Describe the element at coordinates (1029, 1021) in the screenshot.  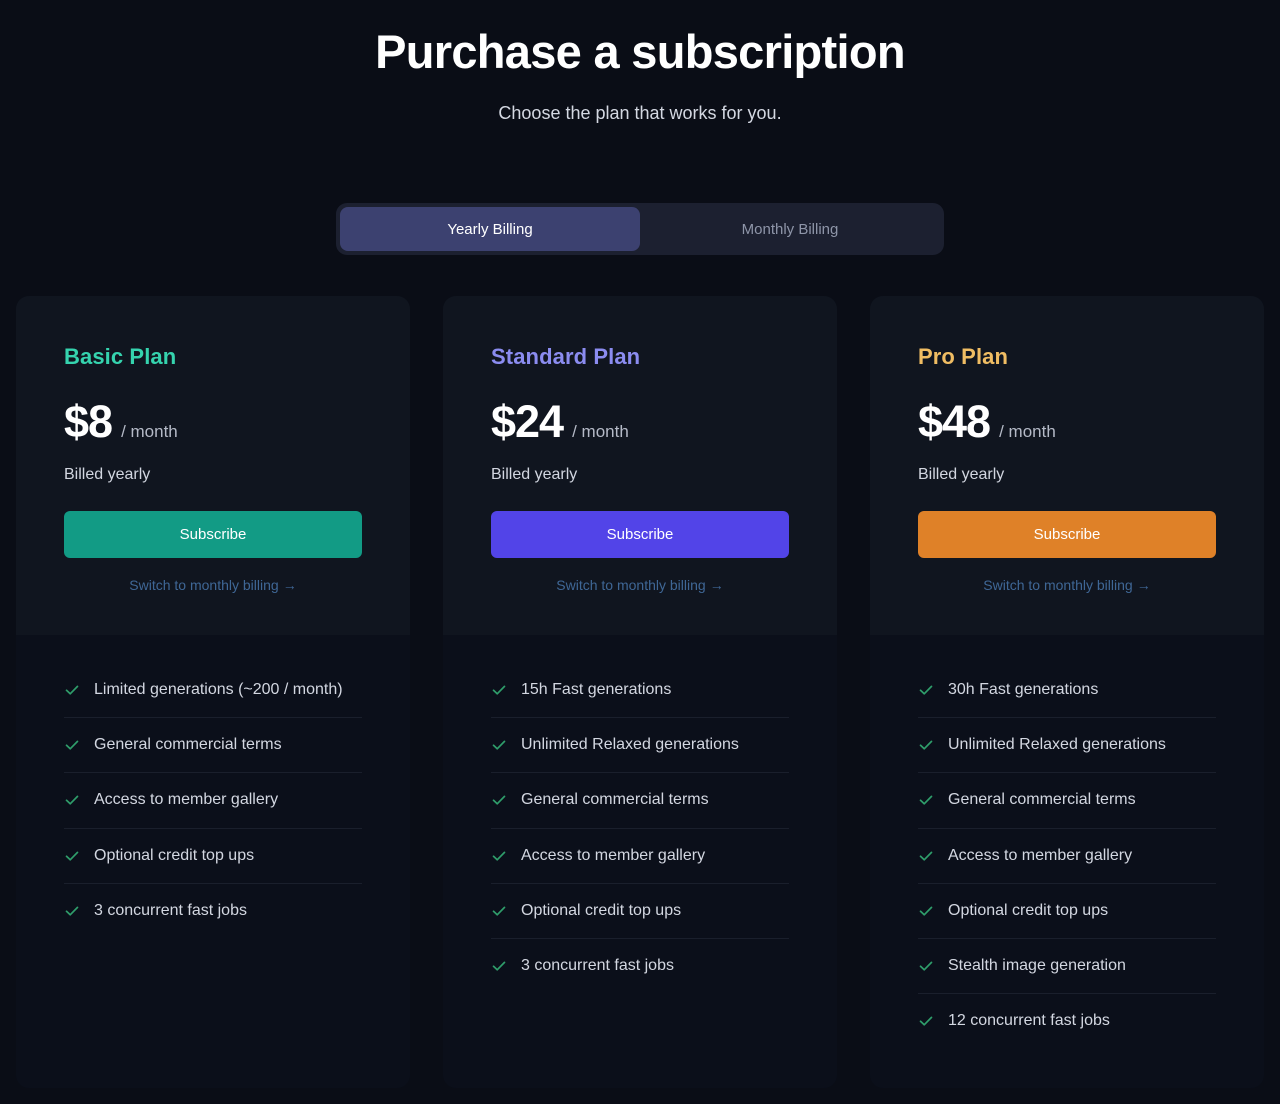
I see `feature-text: 12 concurrent fast jobs` at that location.